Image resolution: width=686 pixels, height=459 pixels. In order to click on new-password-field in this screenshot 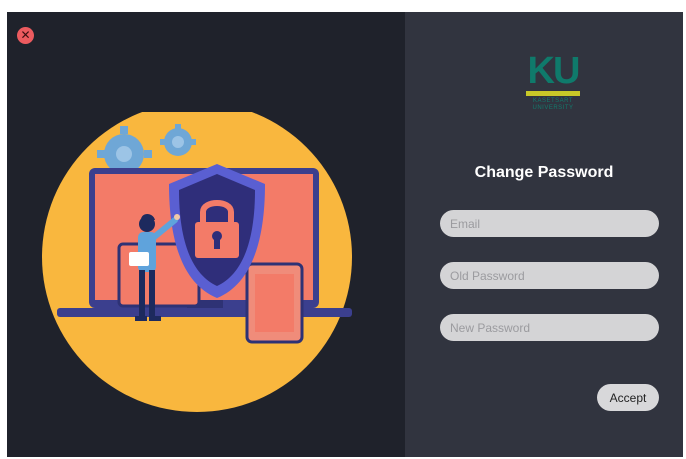, I will do `click(549, 327)`.